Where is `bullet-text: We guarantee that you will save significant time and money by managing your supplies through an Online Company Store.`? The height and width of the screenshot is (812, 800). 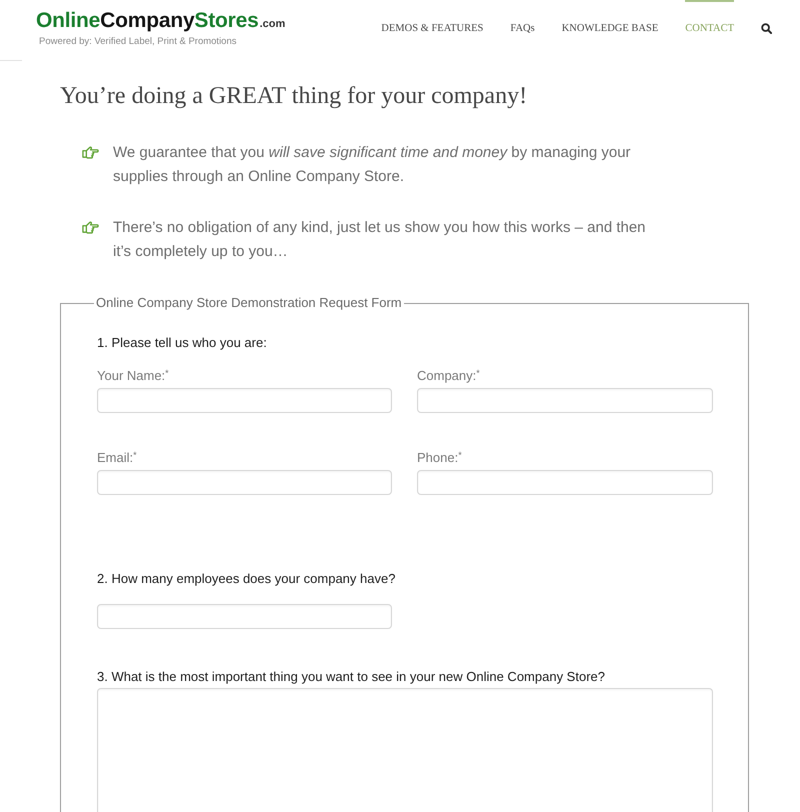
bullet-text: We guarantee that you will save significant time and money by managing your supplies through an Online Company Store. is located at coordinates (372, 165).